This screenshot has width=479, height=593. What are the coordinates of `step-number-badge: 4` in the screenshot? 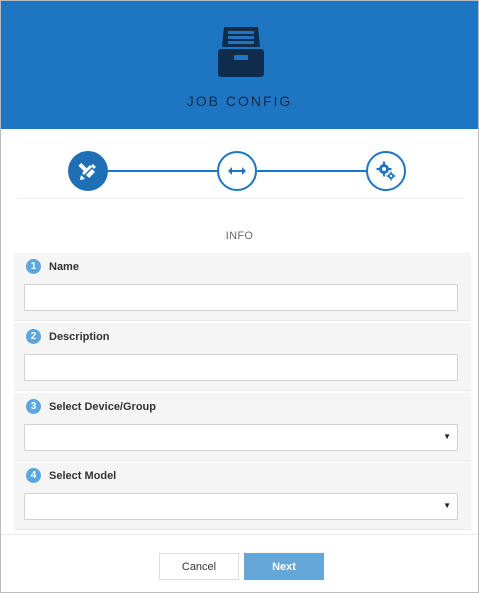 It's located at (33, 475).